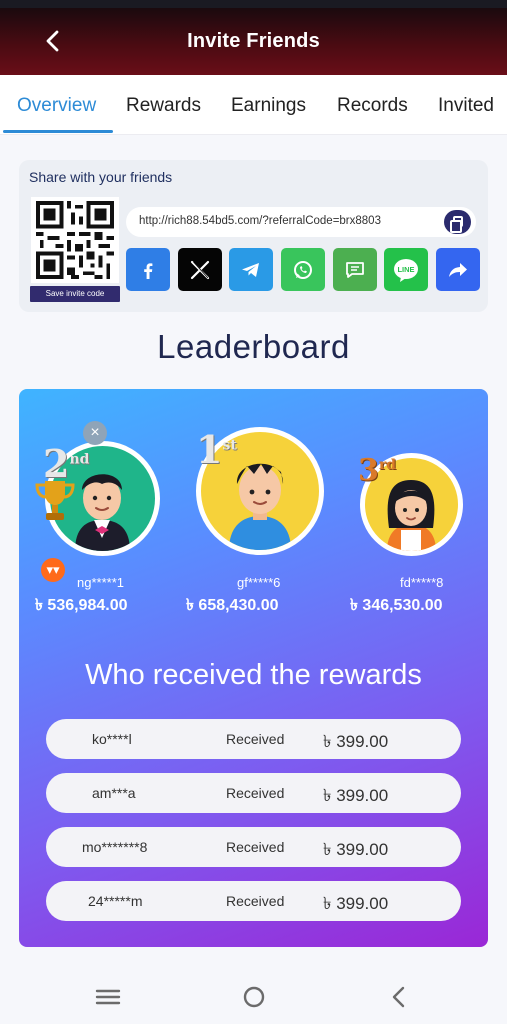 This screenshot has height=1024, width=507. I want to click on share-title: Share with your friends, so click(101, 177).